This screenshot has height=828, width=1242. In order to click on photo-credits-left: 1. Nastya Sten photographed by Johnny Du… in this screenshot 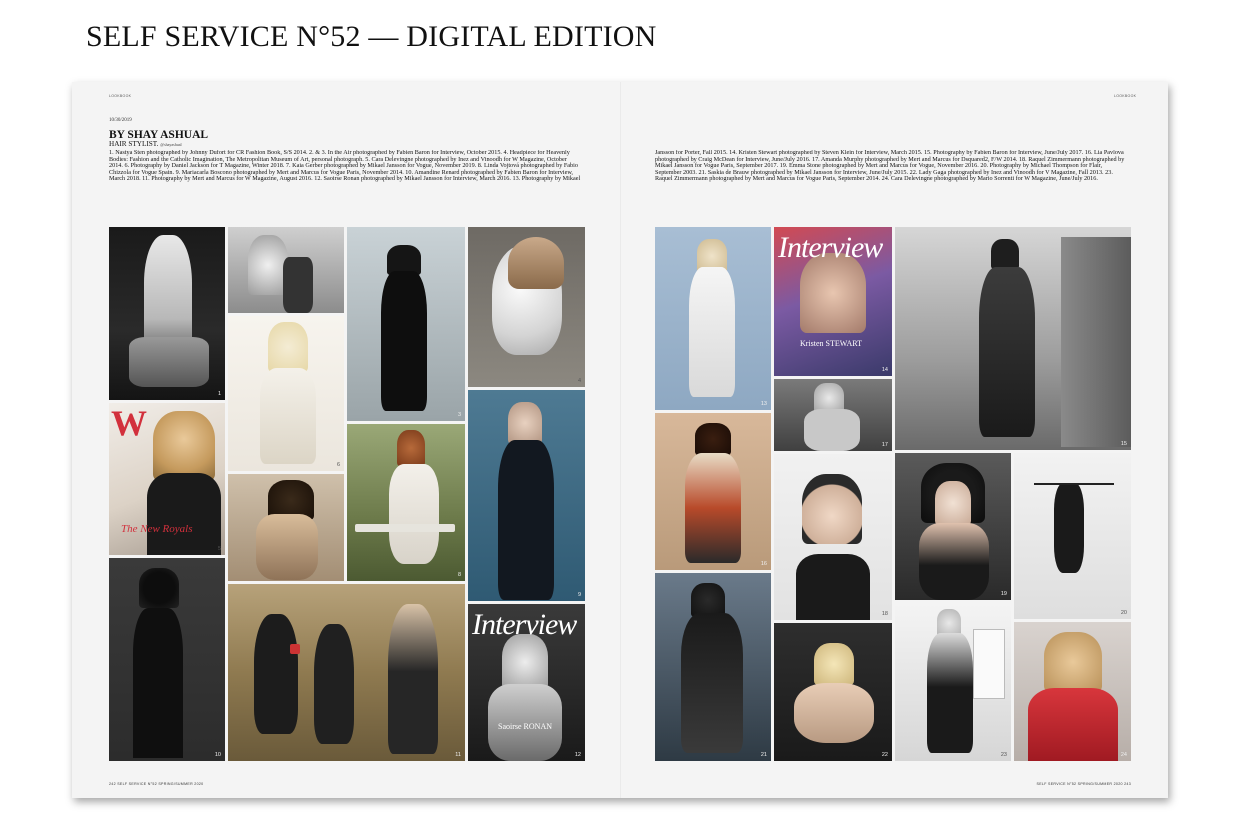, I will do `click(345, 166)`.